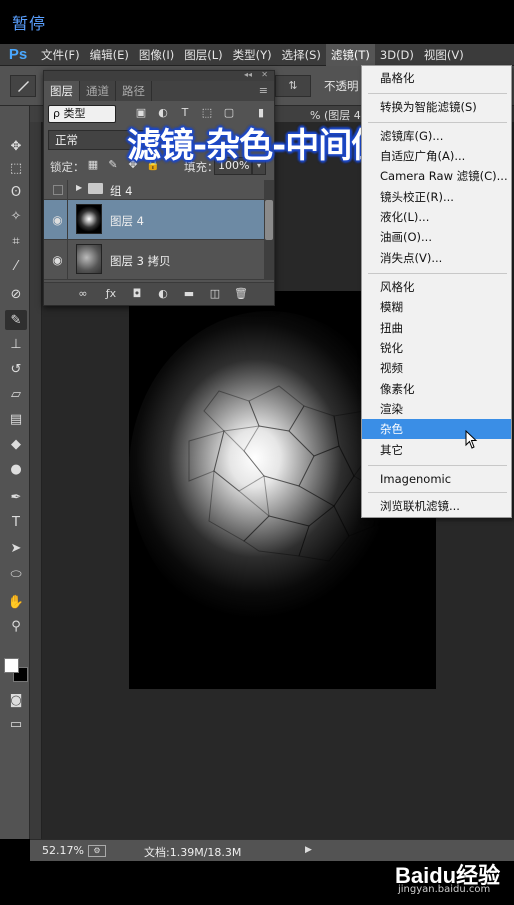 The height and width of the screenshot is (905, 514). I want to click on blur-tool-icon: ◆, so click(16, 444).